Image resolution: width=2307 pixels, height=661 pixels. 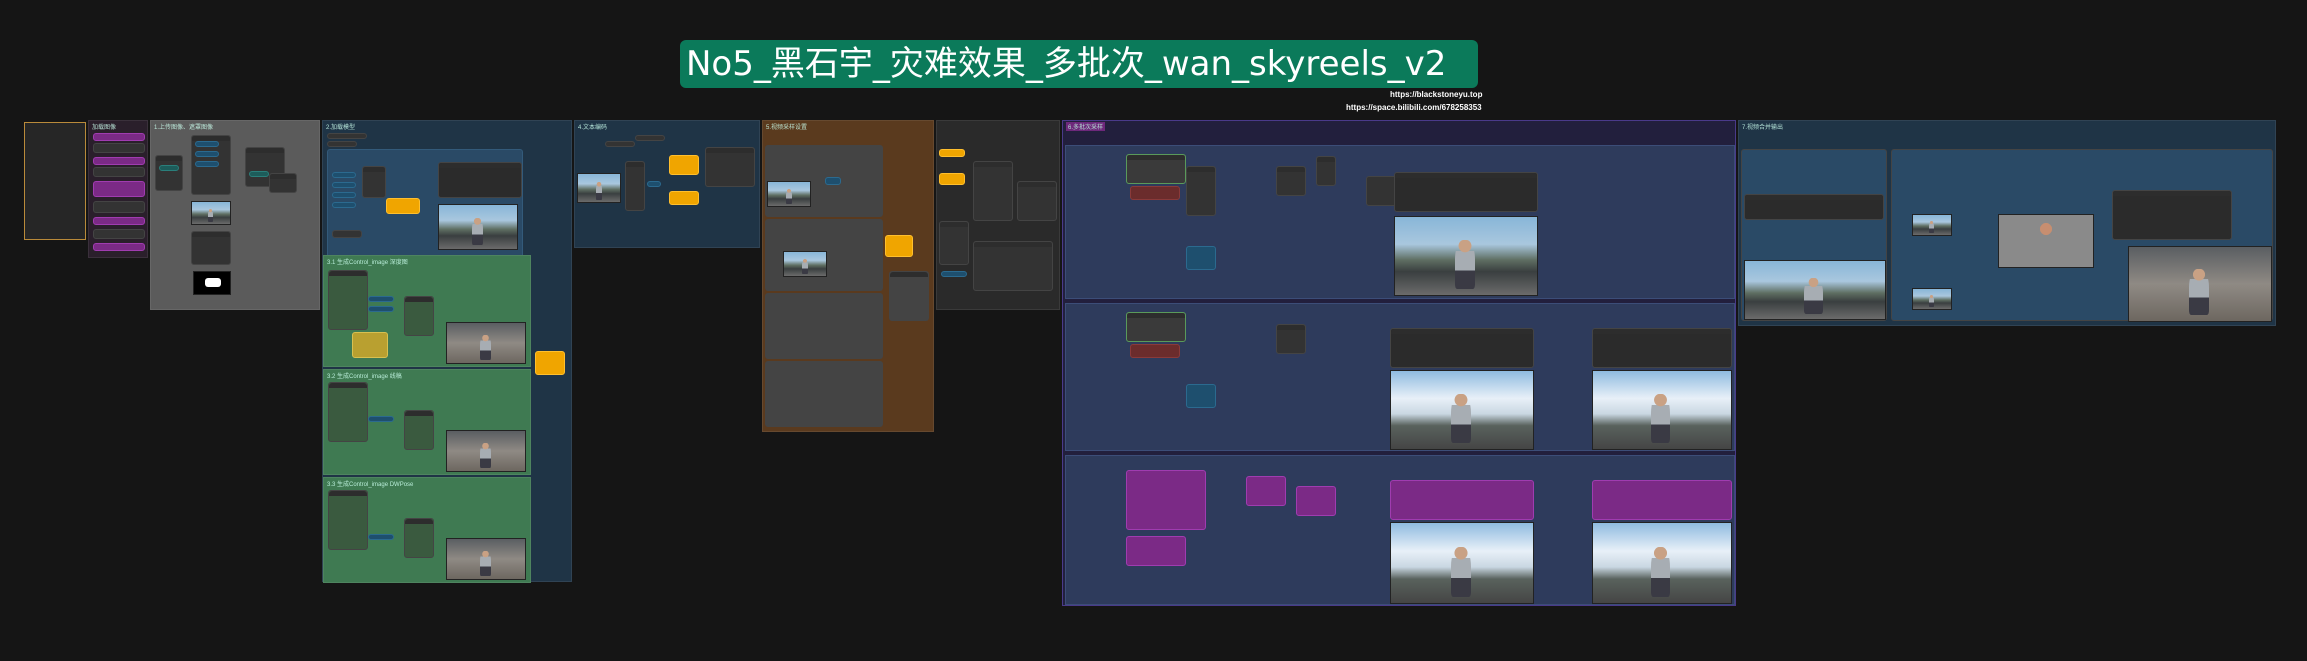 What do you see at coordinates (1400, 530) in the screenshot?
I see `batch-3-panel` at bounding box center [1400, 530].